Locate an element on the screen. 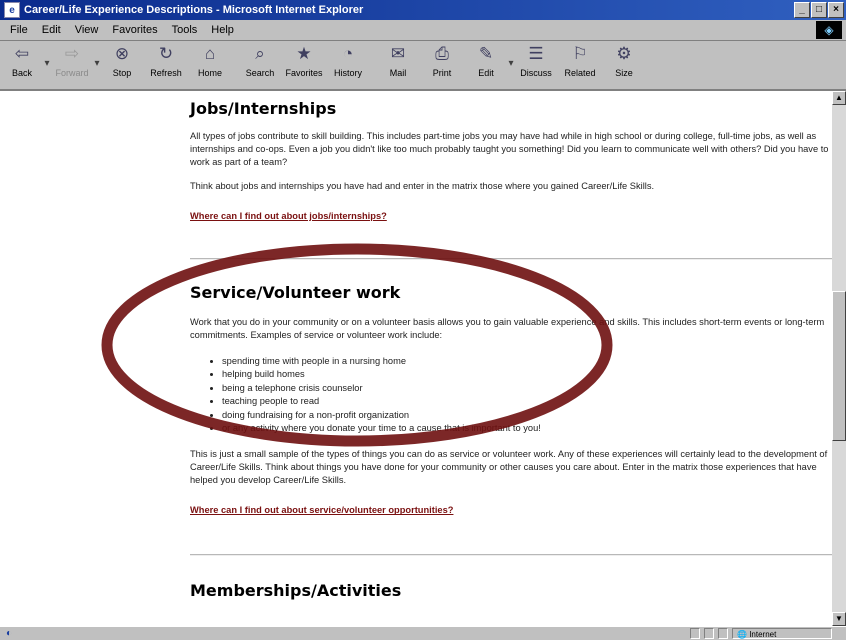 The image size is (846, 640). home-button: ⌂ Home is located at coordinates (210, 63).